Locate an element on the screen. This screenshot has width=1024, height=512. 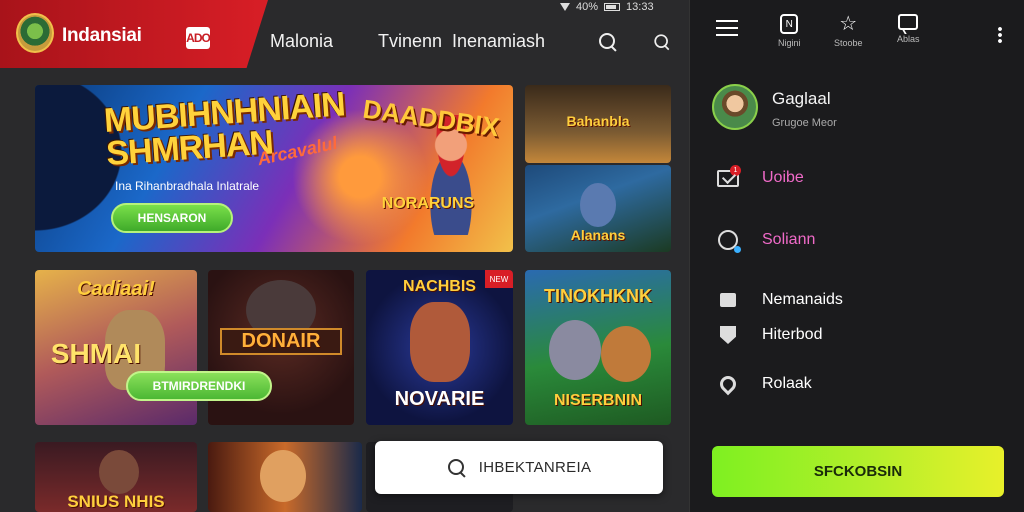
notification-badge: 1 is located at coordinates (735, 170).